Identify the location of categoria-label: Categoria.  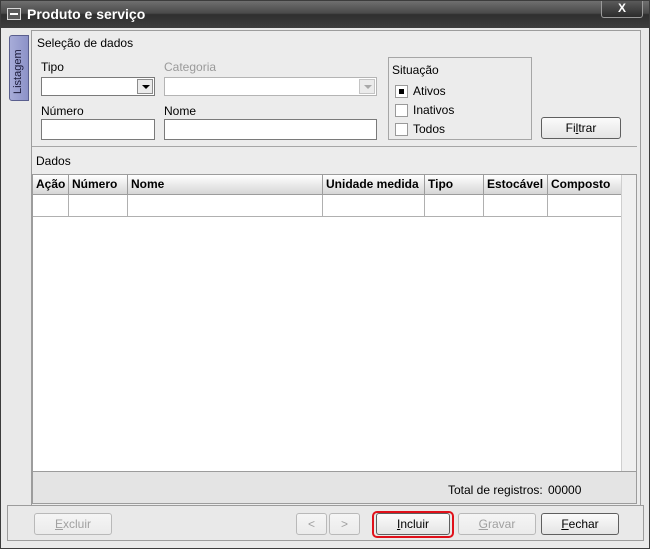
(190, 67).